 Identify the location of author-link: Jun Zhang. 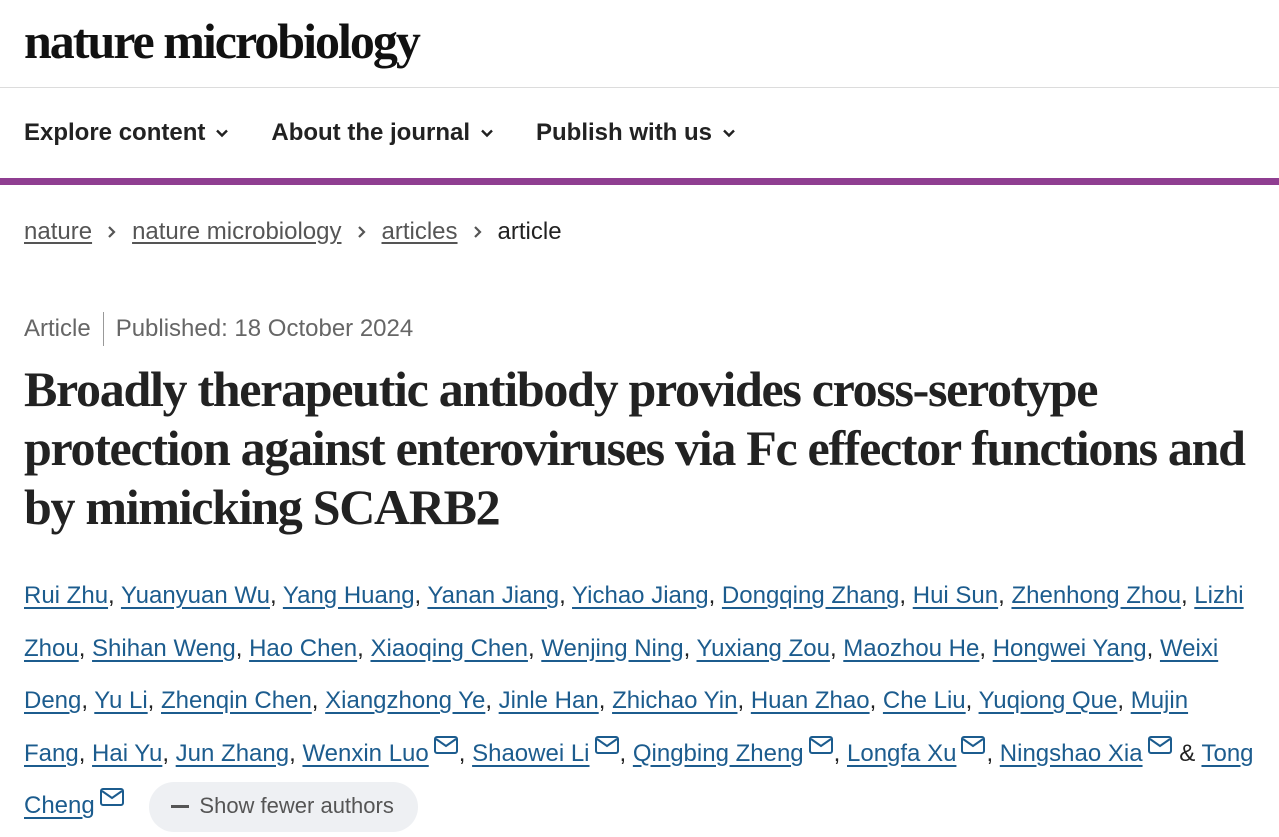
(232, 753).